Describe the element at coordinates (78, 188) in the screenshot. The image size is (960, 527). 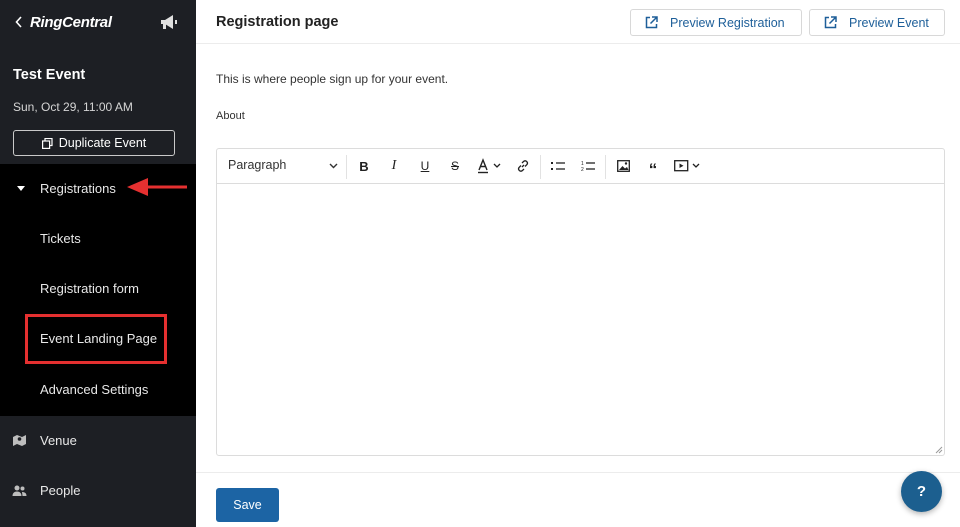
I see `sidebar-item-label: Registrations` at that location.